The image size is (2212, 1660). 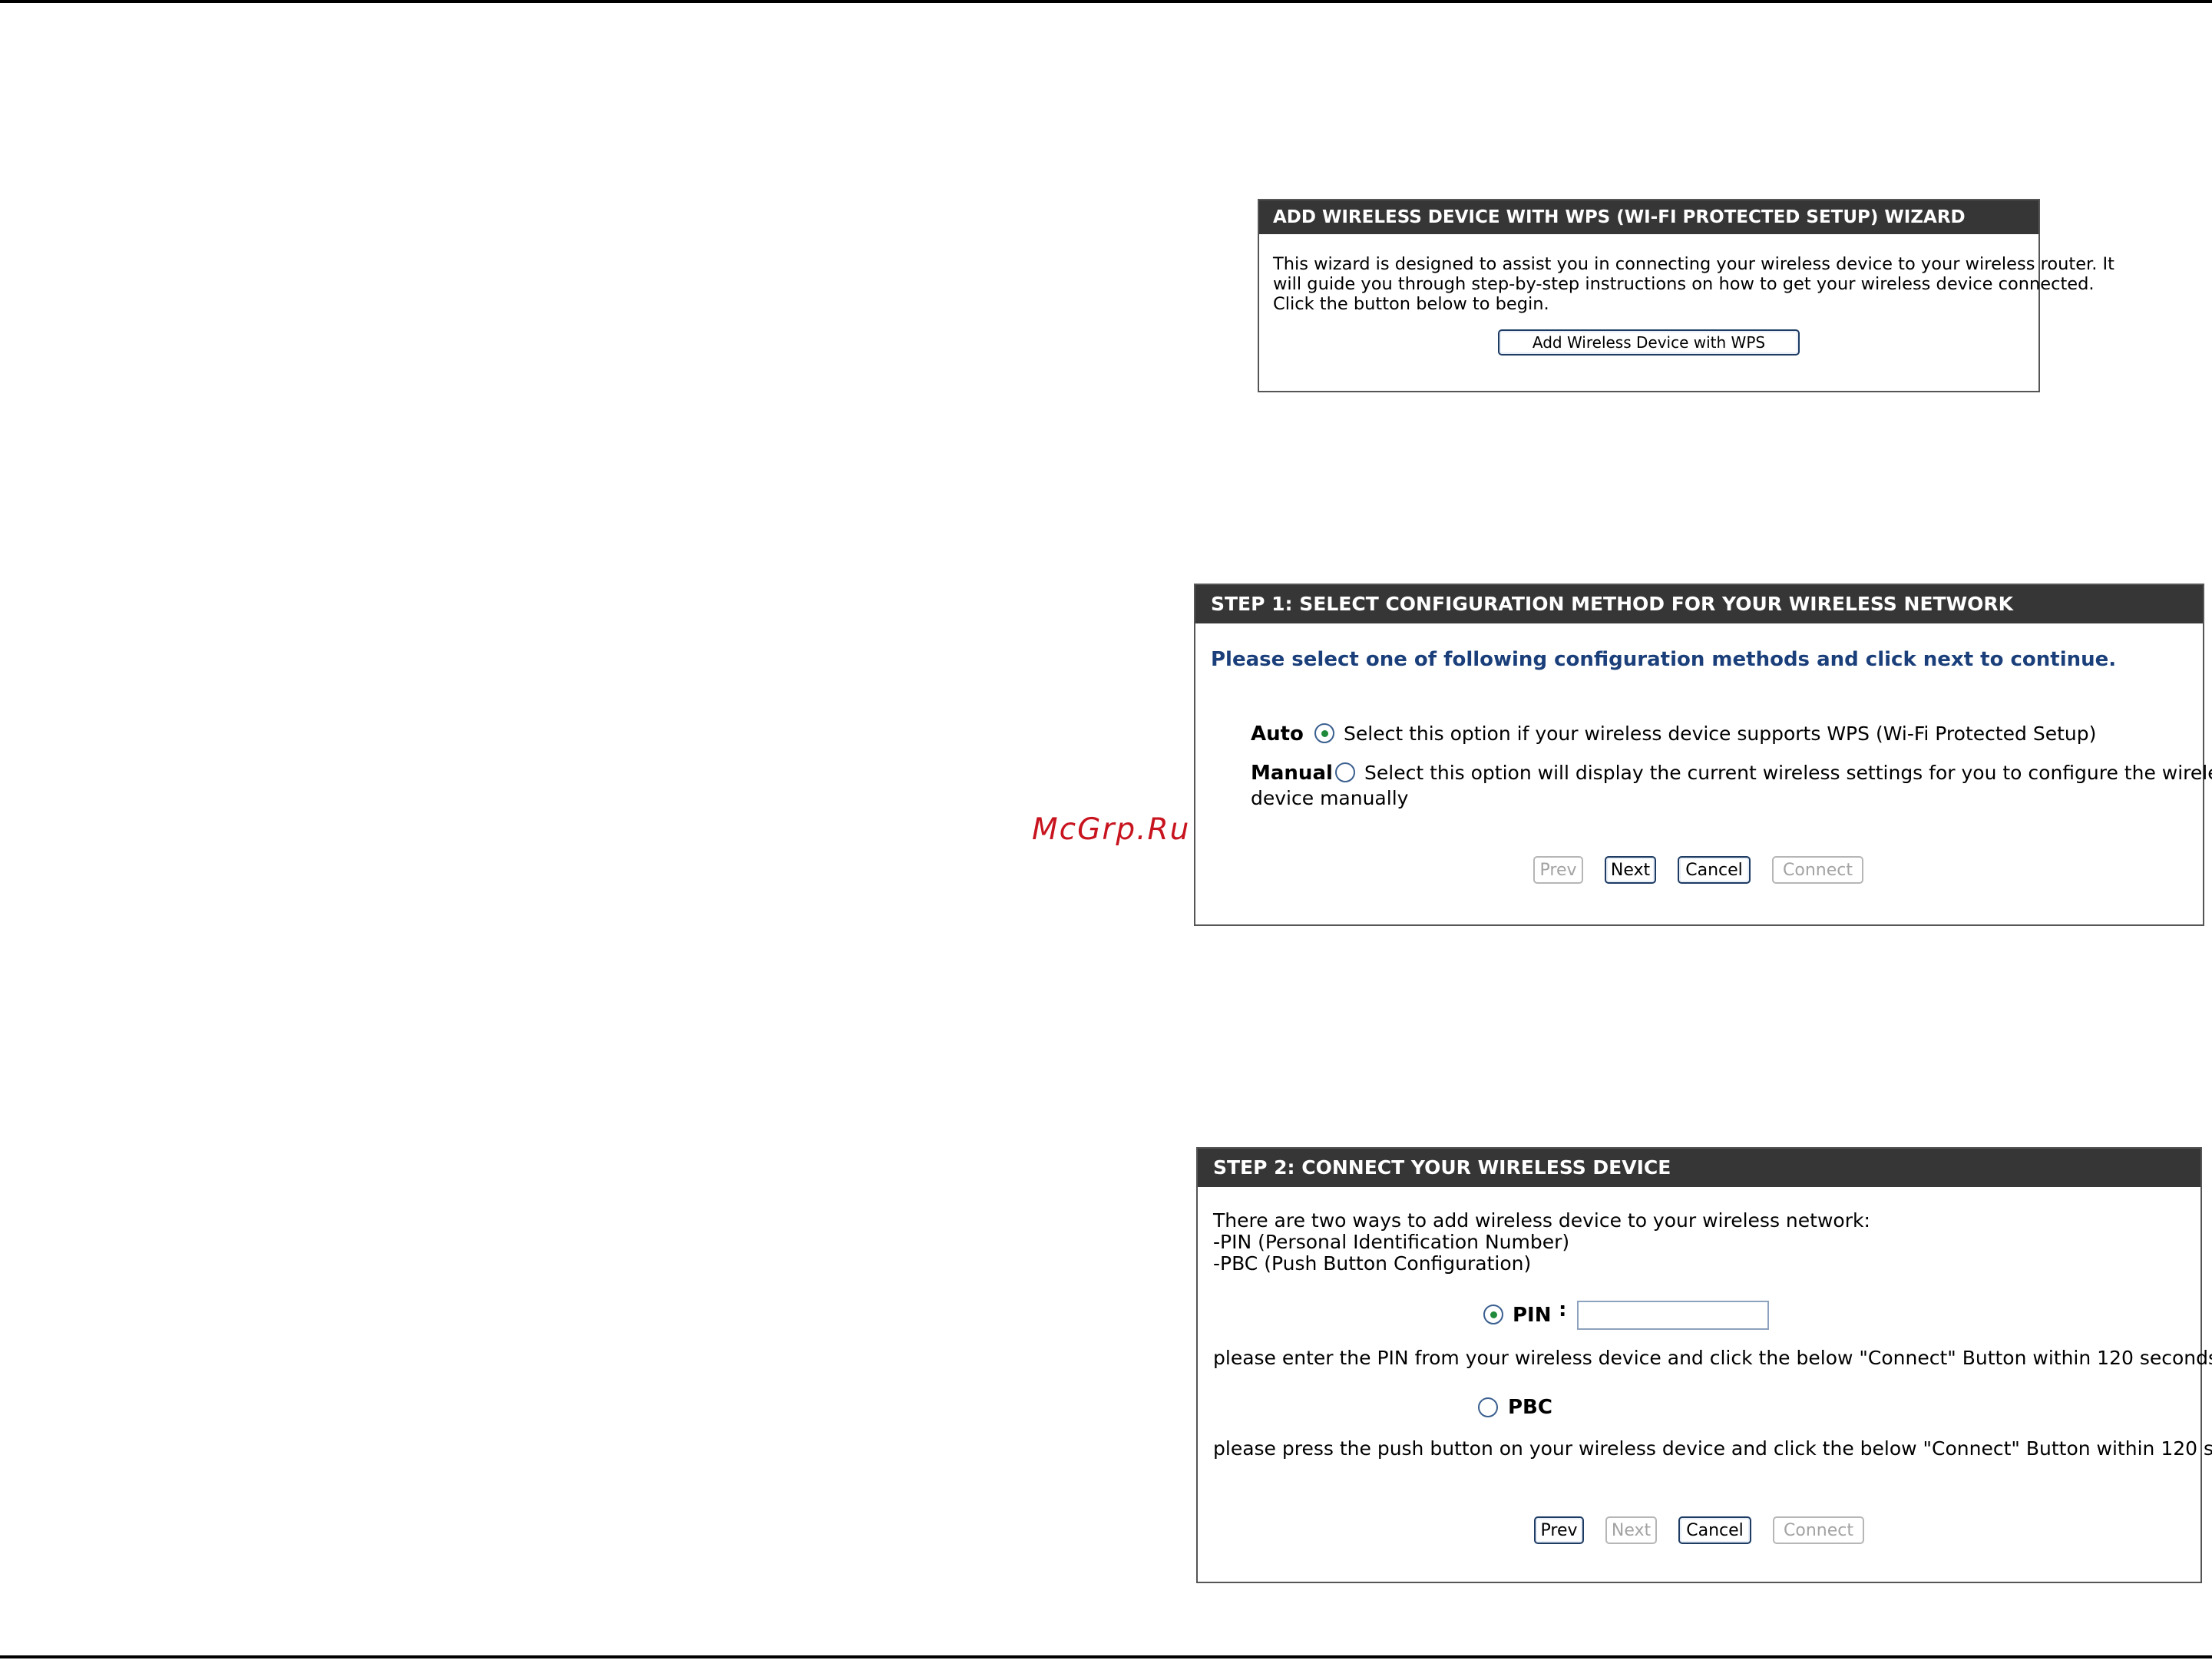 What do you see at coordinates (1530, 1407) in the screenshot?
I see `pbc-label: PBC` at bounding box center [1530, 1407].